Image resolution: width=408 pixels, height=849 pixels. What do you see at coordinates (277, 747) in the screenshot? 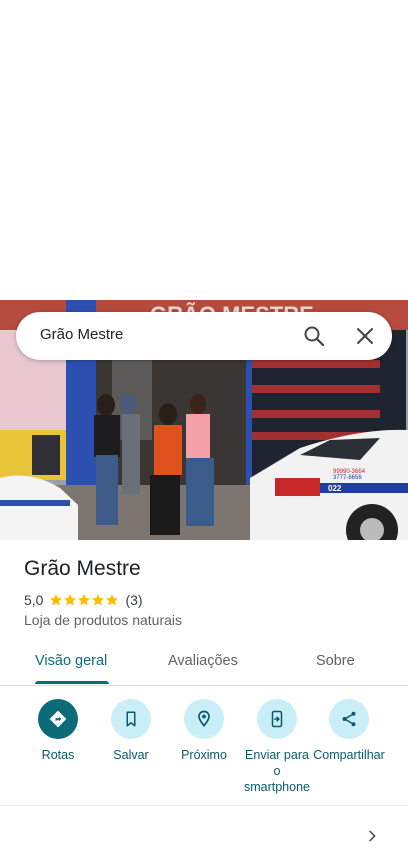
I see `send-to-phone-button: Enviar para o smartphone` at bounding box center [277, 747].